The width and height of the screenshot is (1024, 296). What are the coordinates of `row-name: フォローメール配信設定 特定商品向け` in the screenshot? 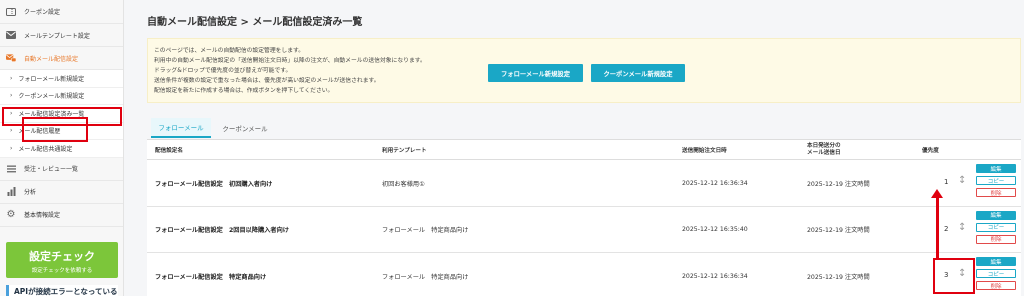 It's located at (211, 277).